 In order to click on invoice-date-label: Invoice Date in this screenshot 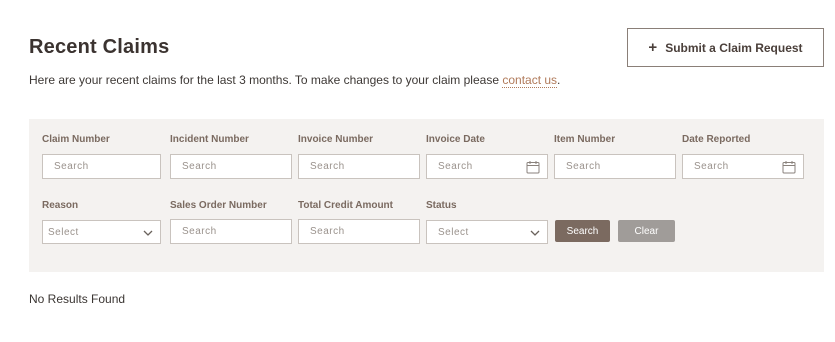, I will do `click(455, 139)`.